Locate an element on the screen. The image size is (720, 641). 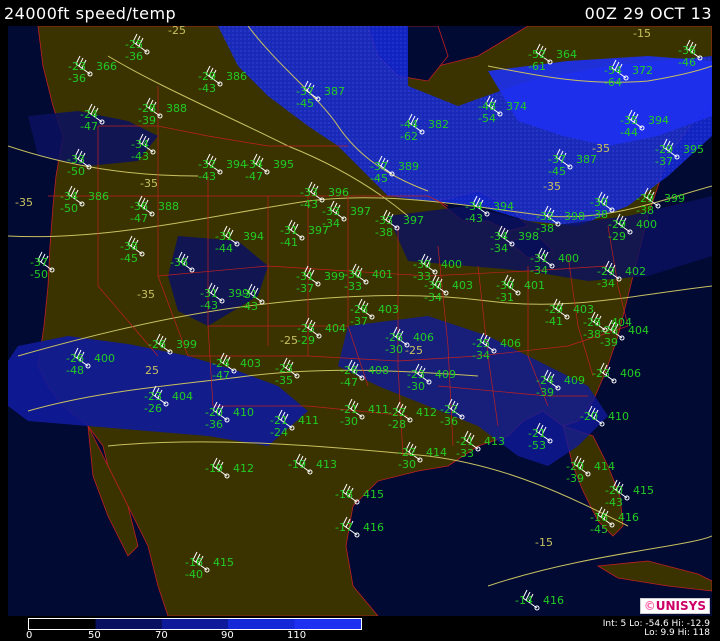
product-title: 24000ft speed/temp is located at coordinates (90, 13).